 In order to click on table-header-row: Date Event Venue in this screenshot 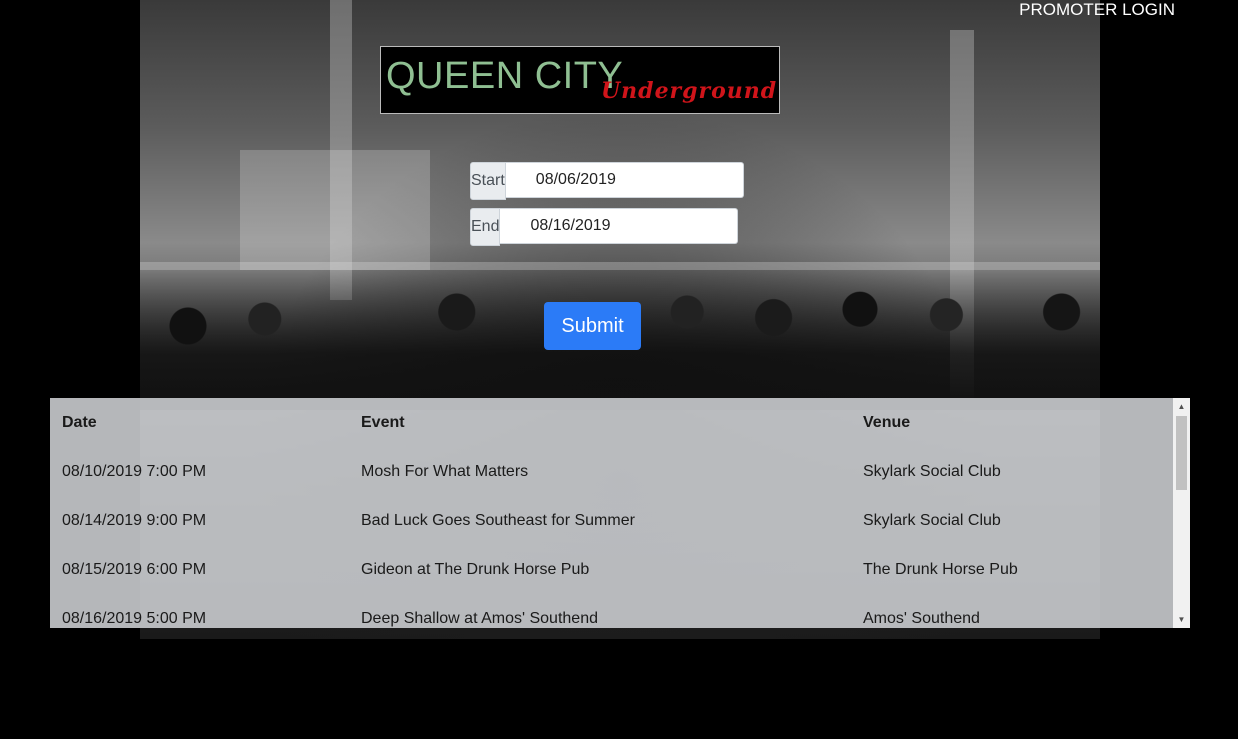, I will do `click(611, 422)`.